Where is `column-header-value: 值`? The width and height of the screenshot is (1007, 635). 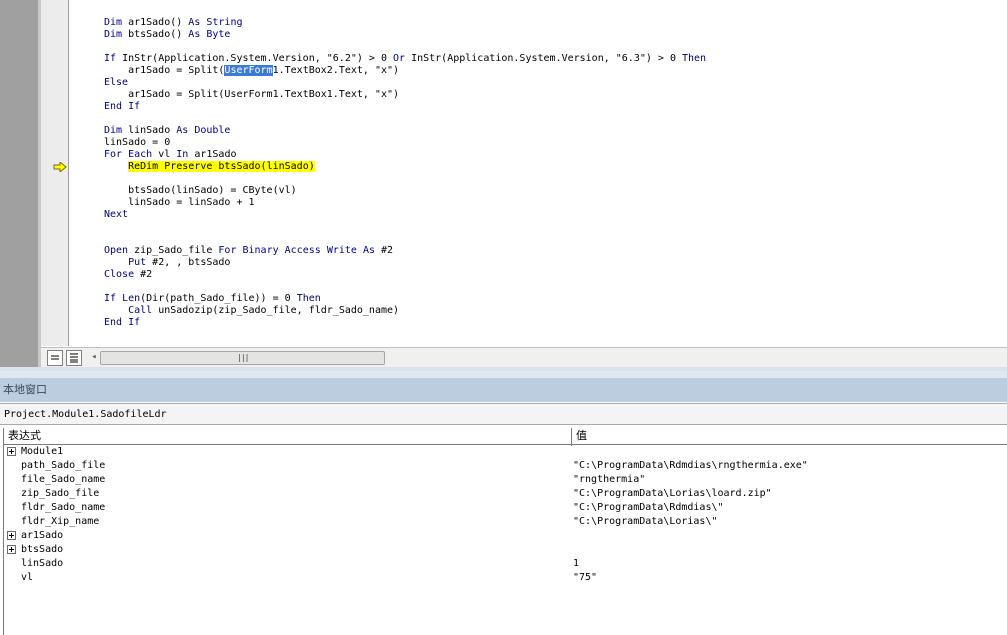 column-header-value: 值 is located at coordinates (789, 436).